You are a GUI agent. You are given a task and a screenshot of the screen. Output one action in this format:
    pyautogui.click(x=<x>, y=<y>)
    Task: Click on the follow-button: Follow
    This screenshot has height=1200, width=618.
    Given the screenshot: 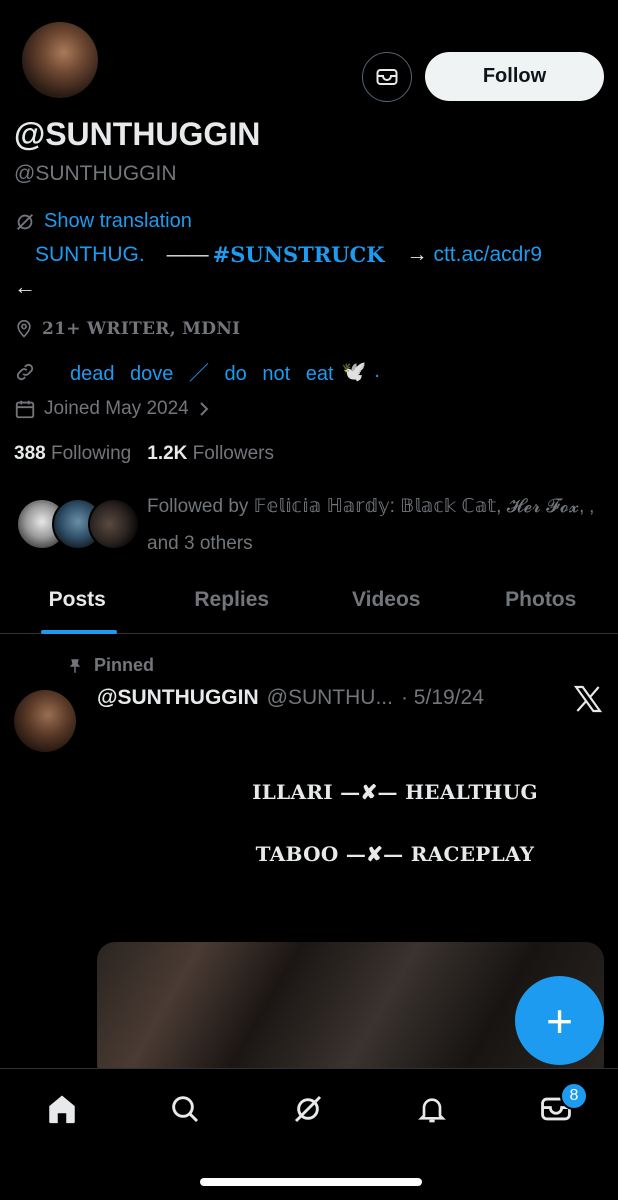 What is the action you would take?
    pyautogui.click(x=514, y=76)
    